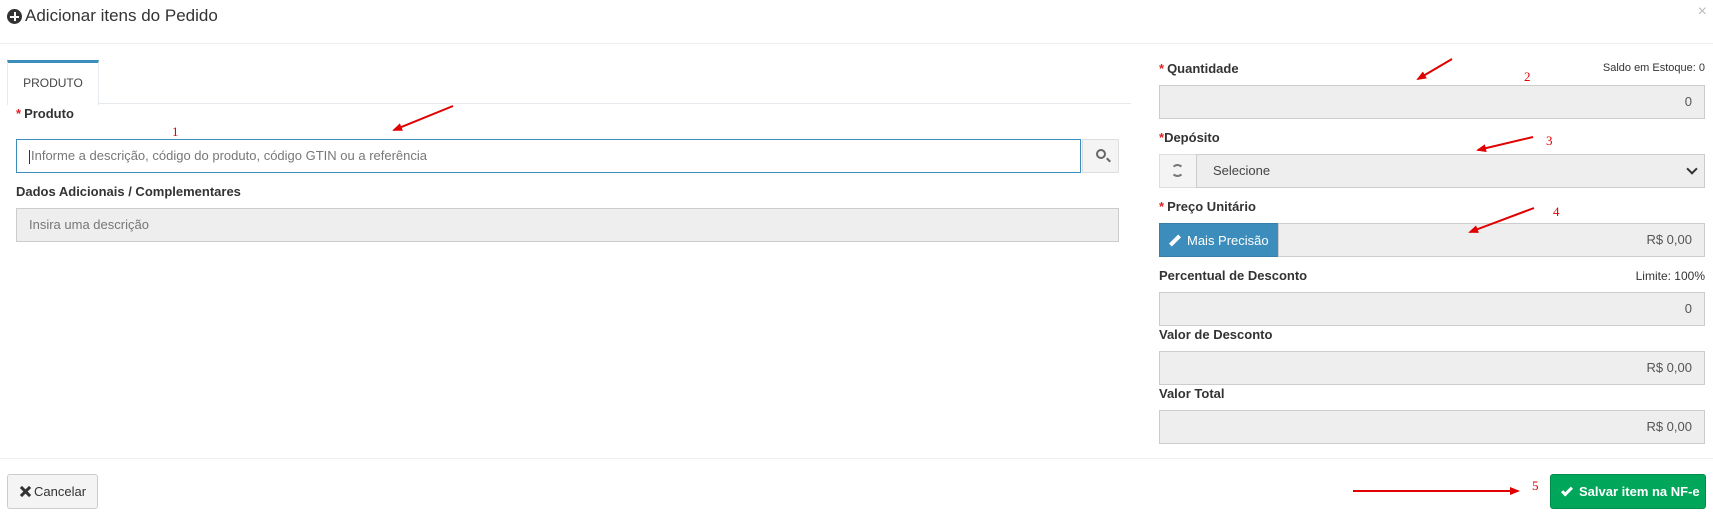  I want to click on preco-unitario-label-text: Preço Unitário, so click(1211, 206).